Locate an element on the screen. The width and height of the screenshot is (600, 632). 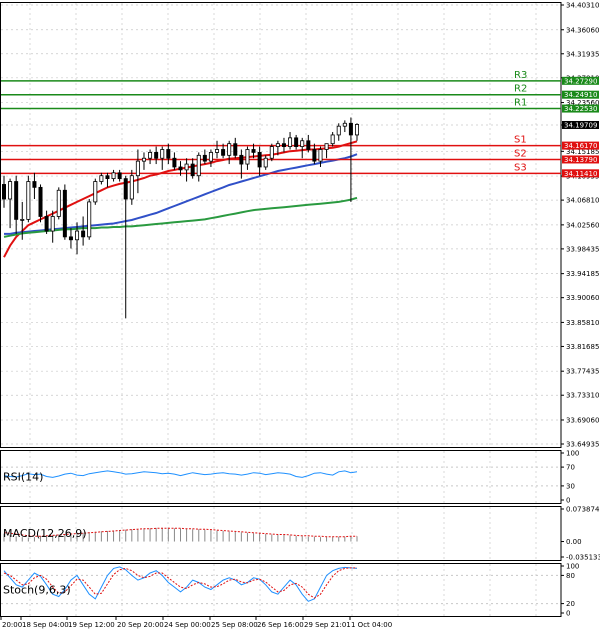
time-tick-label: 20 Sep 20:00 is located at coordinates (140, 625).